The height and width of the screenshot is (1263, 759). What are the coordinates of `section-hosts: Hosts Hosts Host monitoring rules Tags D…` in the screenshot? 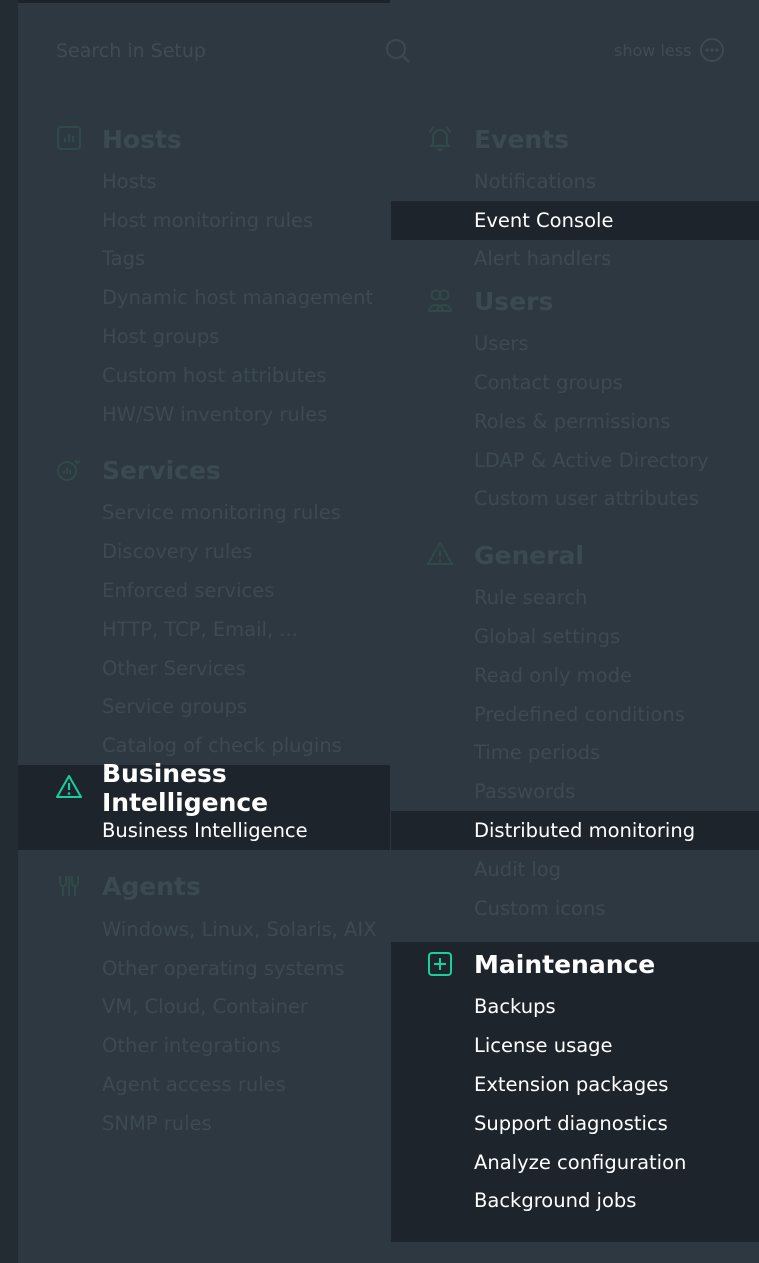 It's located at (204, 275).